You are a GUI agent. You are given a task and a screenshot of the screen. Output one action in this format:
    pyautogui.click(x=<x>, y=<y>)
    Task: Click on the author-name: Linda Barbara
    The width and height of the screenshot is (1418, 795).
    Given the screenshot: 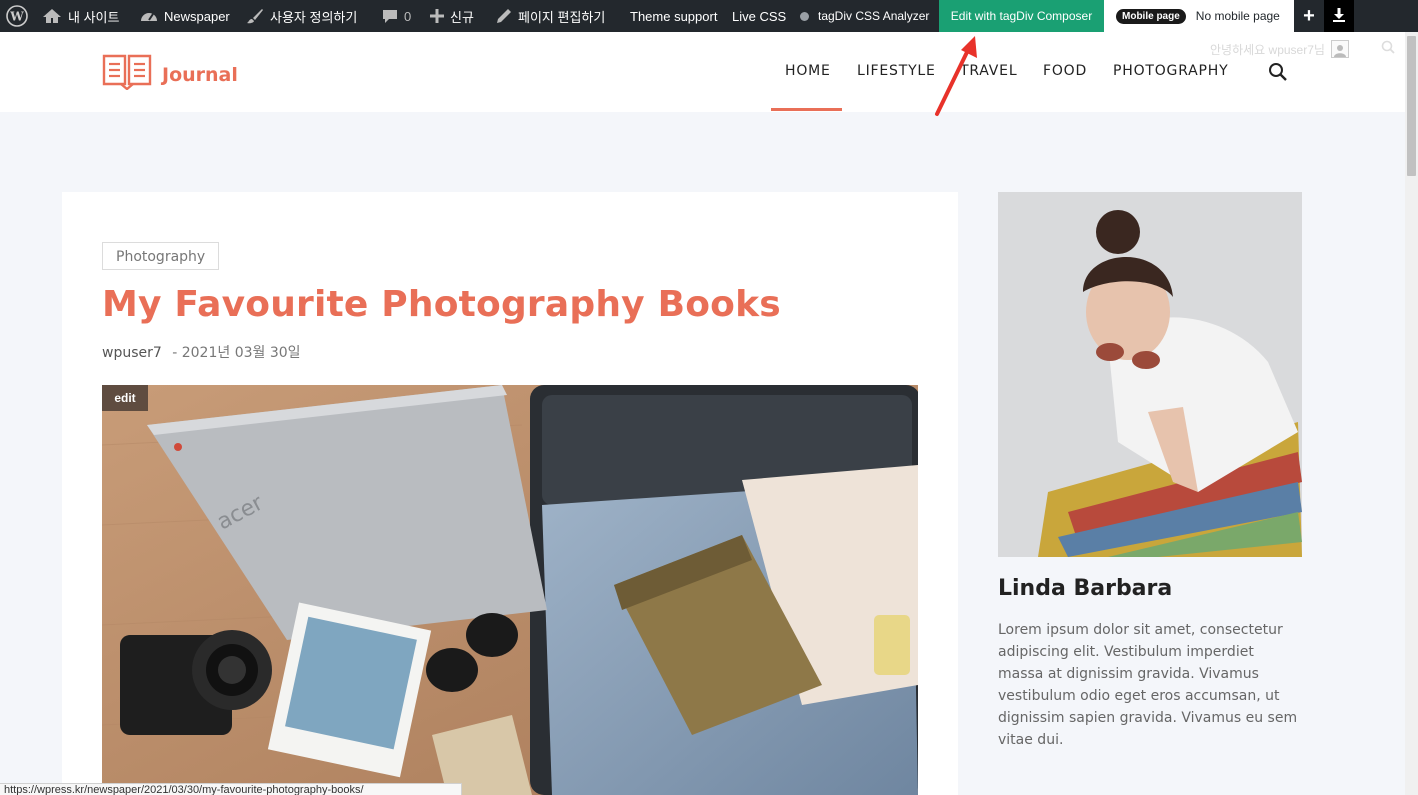 What is the action you would take?
    pyautogui.click(x=1085, y=588)
    